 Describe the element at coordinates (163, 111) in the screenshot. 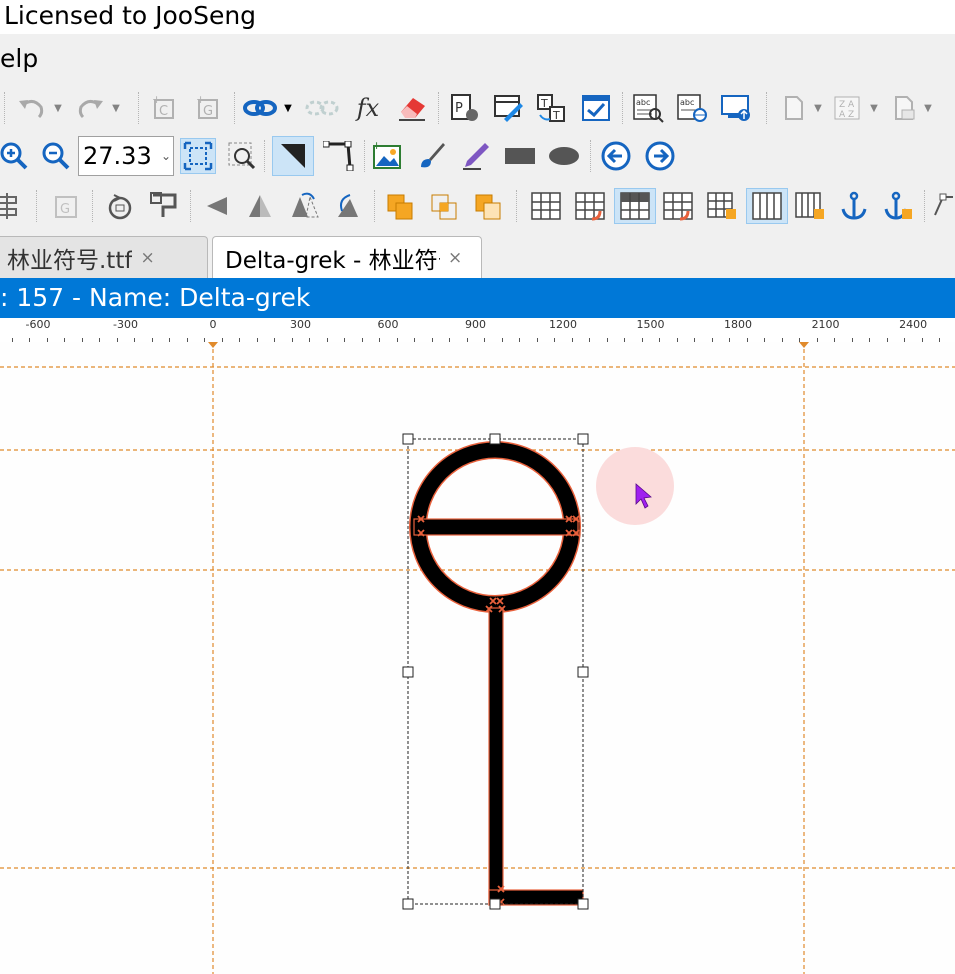

I see `svg-text: C` at that location.